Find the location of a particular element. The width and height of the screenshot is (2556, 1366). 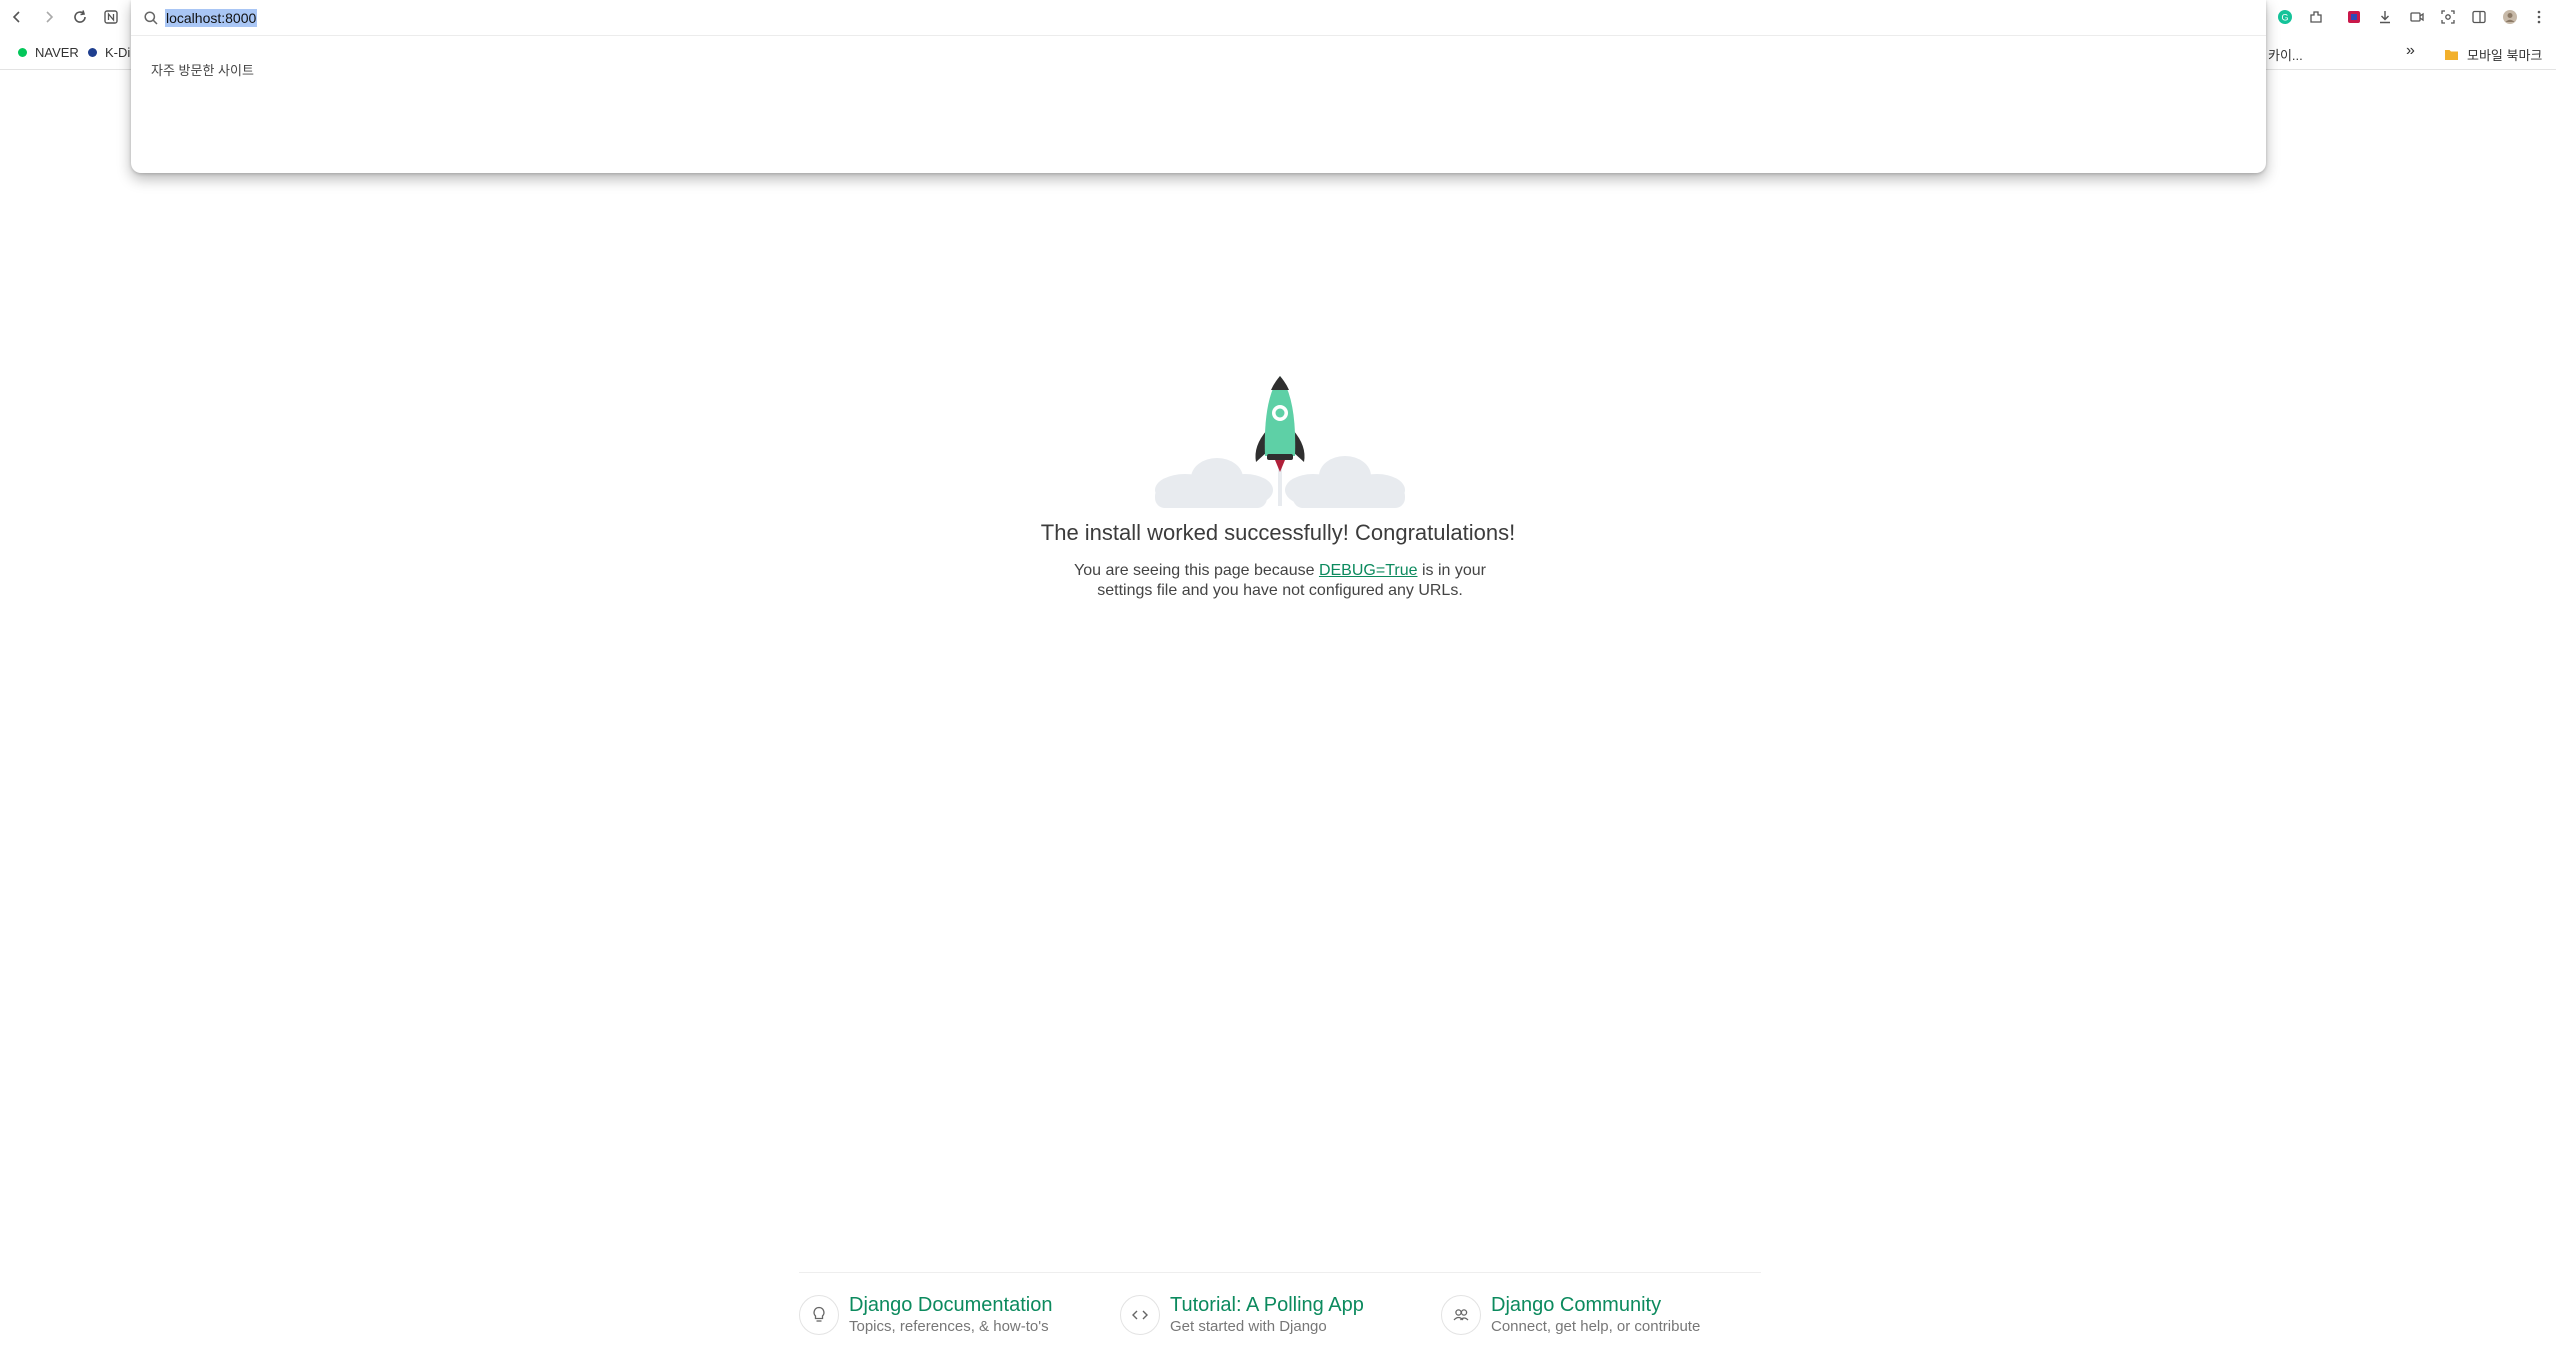

card-description: Get started with Django is located at coordinates (1248, 1326).